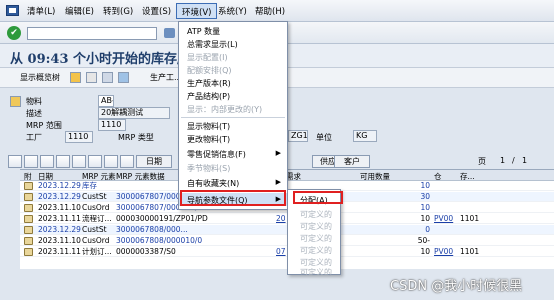  What do you see at coordinates (212, 44) in the screenshot?
I see `menu-item-total-req: 总需求显示(L)` at bounding box center [212, 44].